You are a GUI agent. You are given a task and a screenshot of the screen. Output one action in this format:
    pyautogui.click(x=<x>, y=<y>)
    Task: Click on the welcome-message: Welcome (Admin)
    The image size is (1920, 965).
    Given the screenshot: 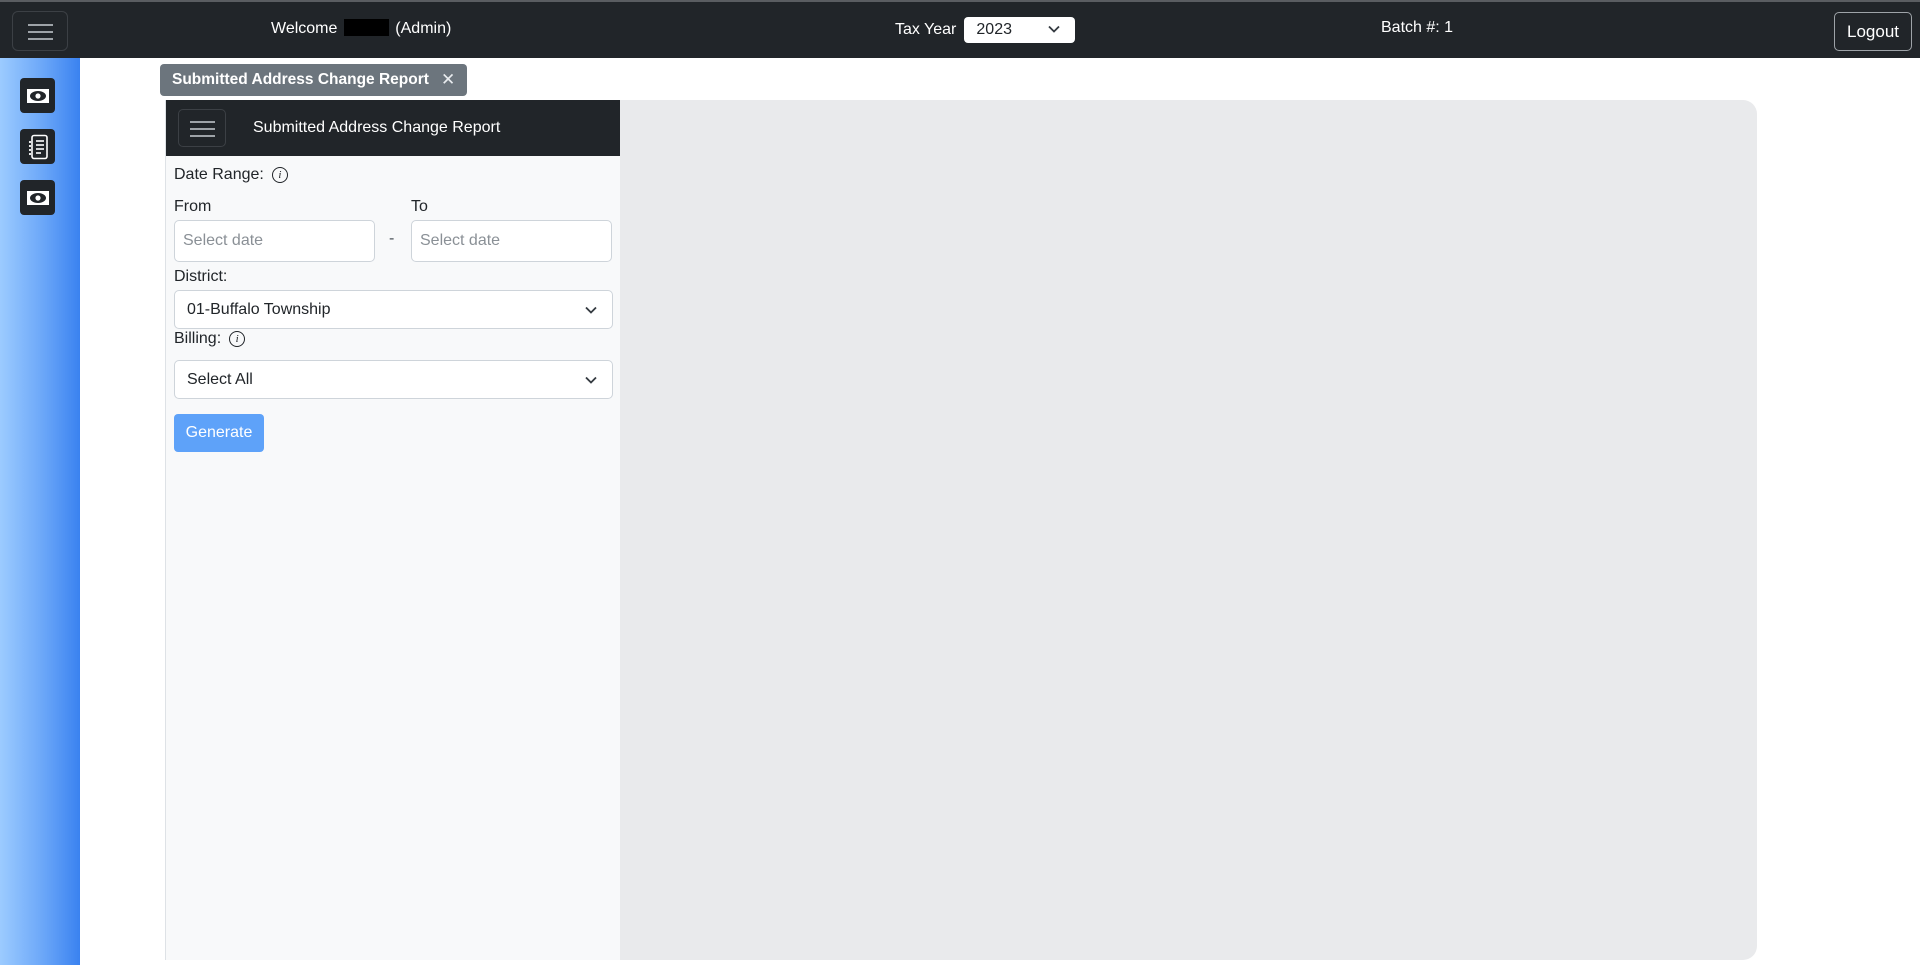 What is the action you would take?
    pyautogui.click(x=361, y=28)
    